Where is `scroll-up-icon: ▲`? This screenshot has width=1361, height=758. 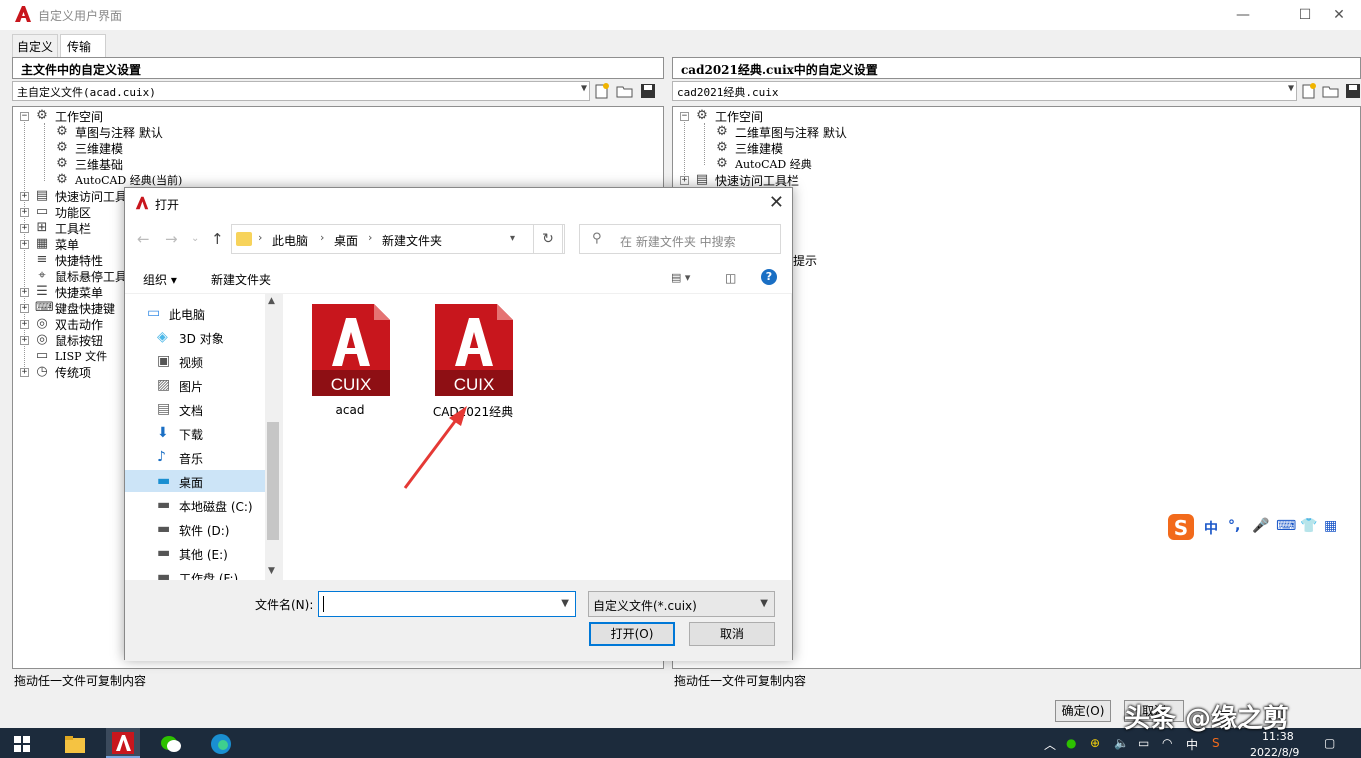 scroll-up-icon: ▲ is located at coordinates (271, 301).